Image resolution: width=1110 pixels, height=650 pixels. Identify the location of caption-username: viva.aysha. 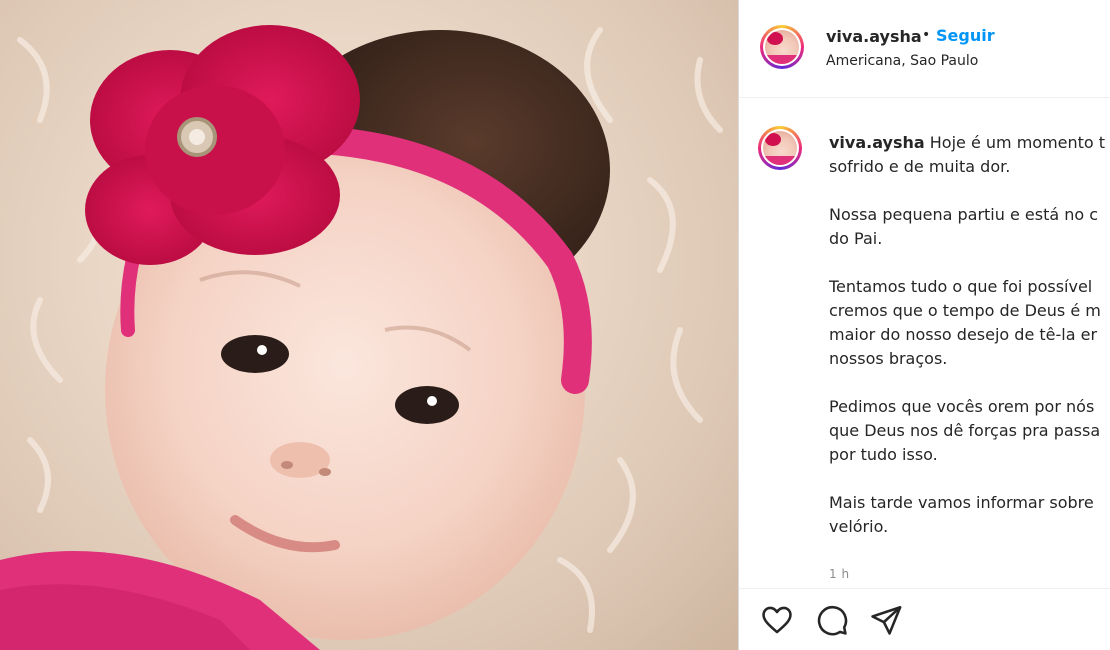
(877, 142).